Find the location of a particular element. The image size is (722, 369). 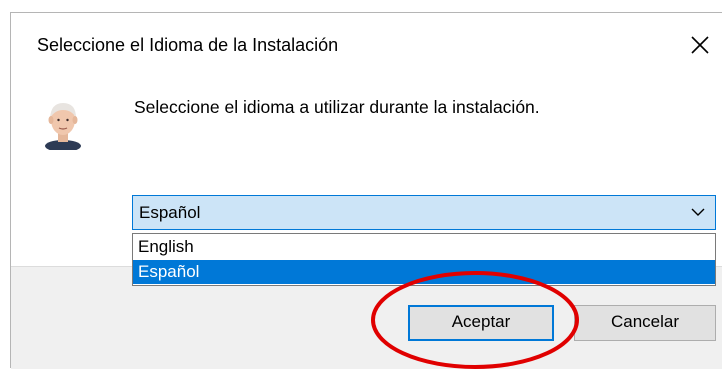

language-dropdown-list: English Español is located at coordinates (424, 259).